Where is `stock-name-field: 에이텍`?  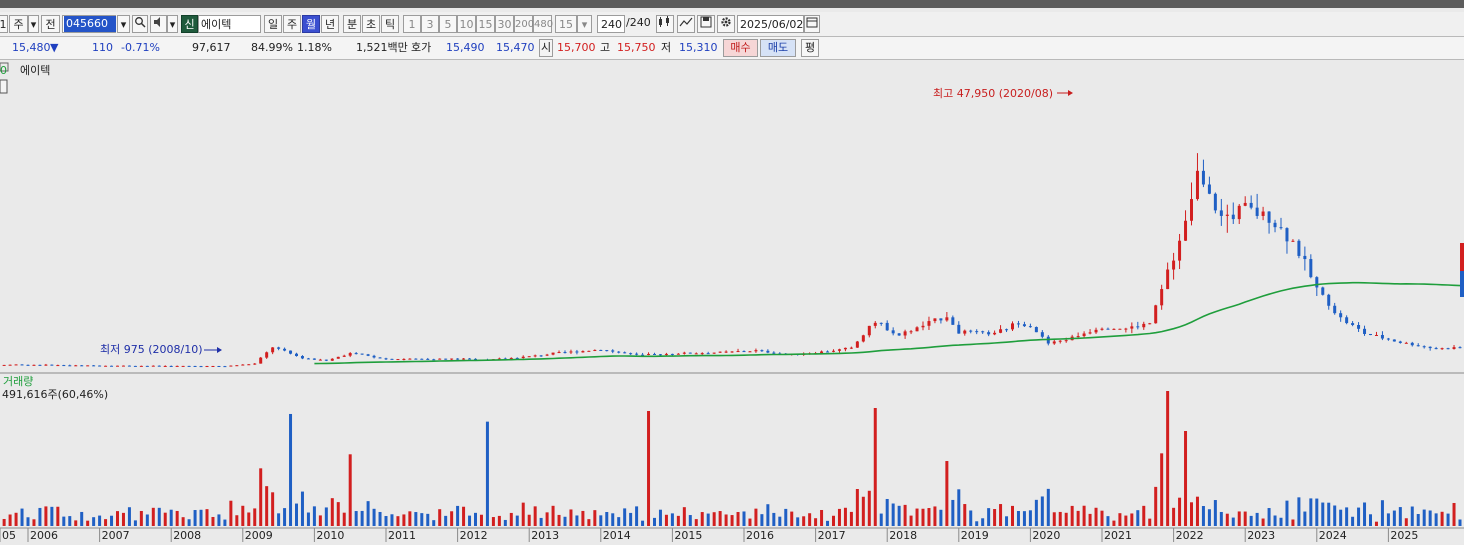
stock-name-field: 에이텍 is located at coordinates (229, 24).